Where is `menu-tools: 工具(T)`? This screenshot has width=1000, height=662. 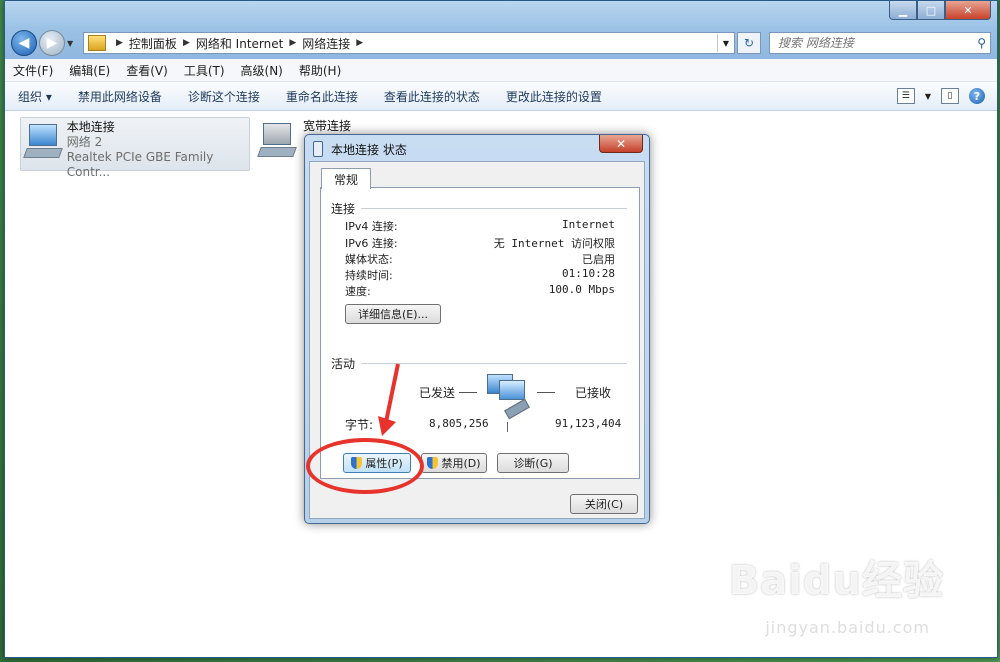
menu-tools: 工具(T) is located at coordinates (204, 70).